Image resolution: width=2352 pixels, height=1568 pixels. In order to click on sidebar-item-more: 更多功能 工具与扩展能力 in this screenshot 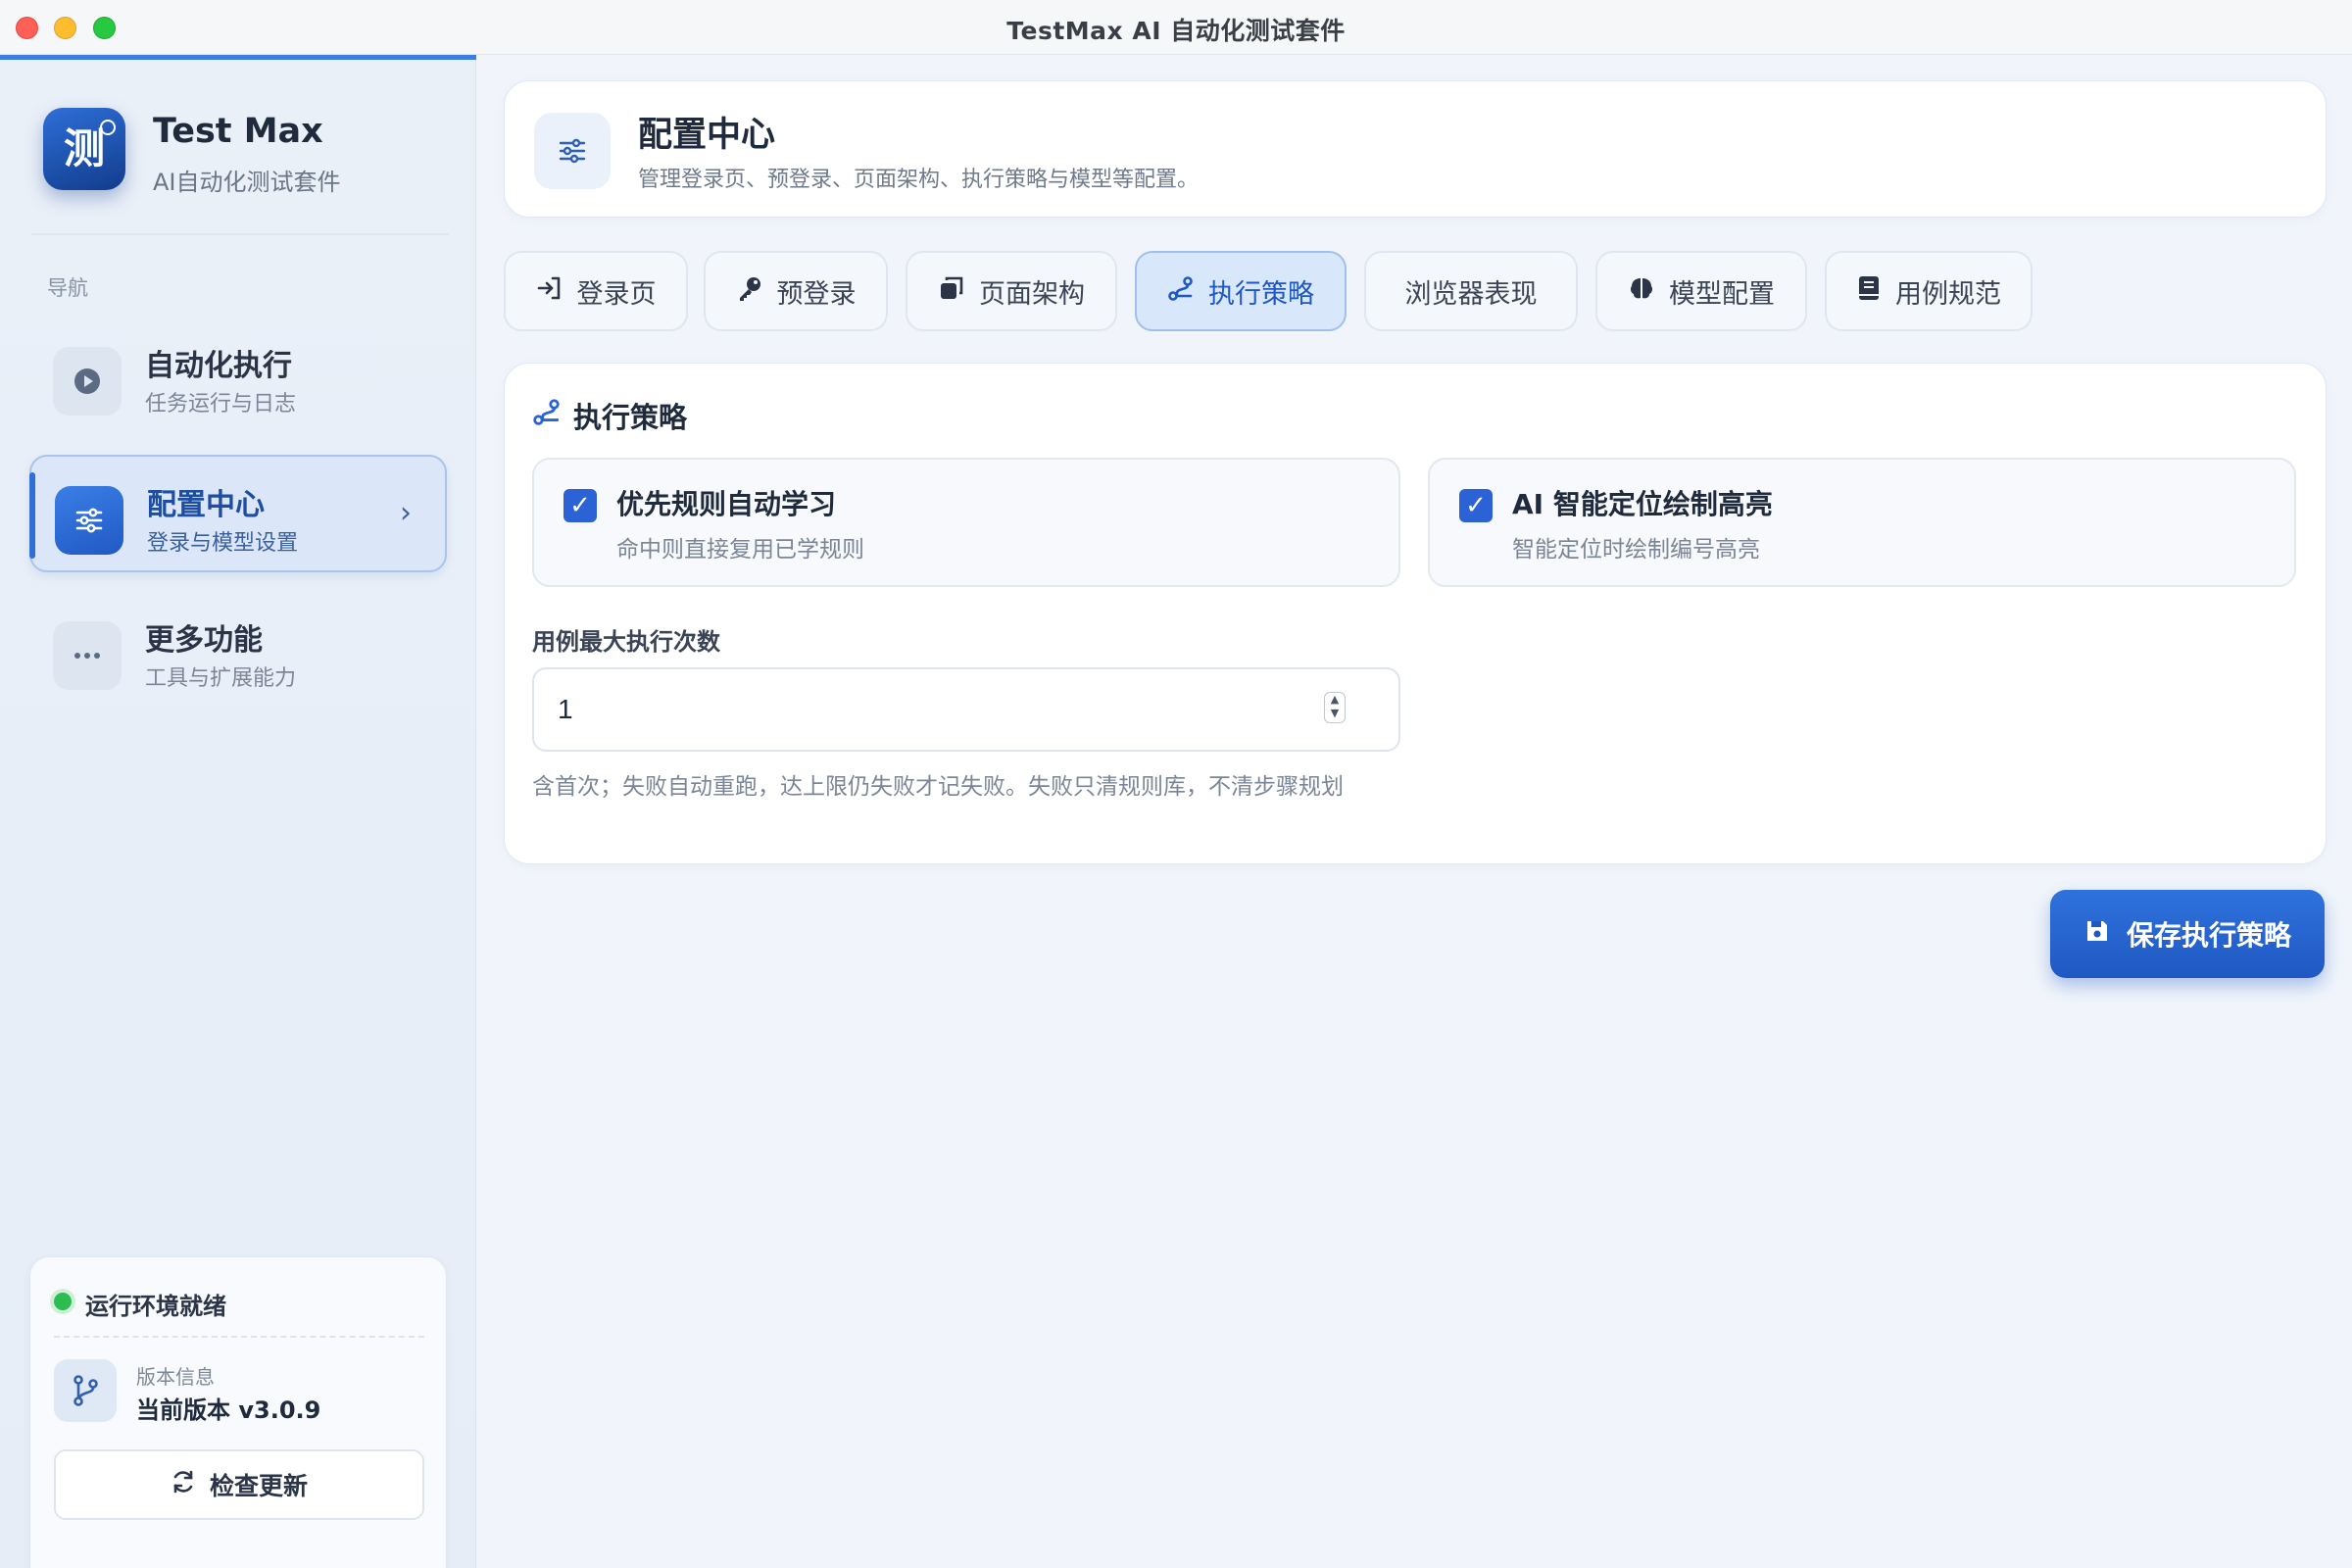, I will do `click(238, 651)`.